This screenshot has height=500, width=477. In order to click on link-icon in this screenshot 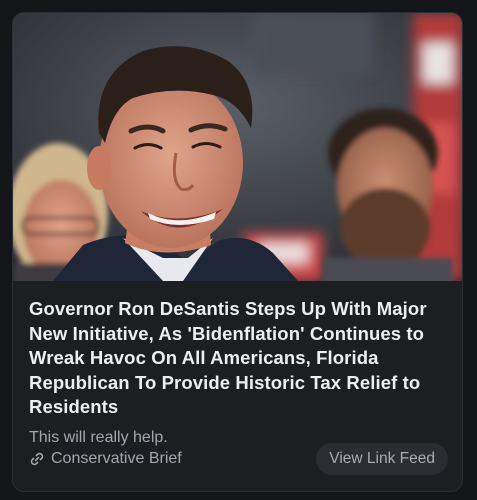, I will do `click(37, 459)`.